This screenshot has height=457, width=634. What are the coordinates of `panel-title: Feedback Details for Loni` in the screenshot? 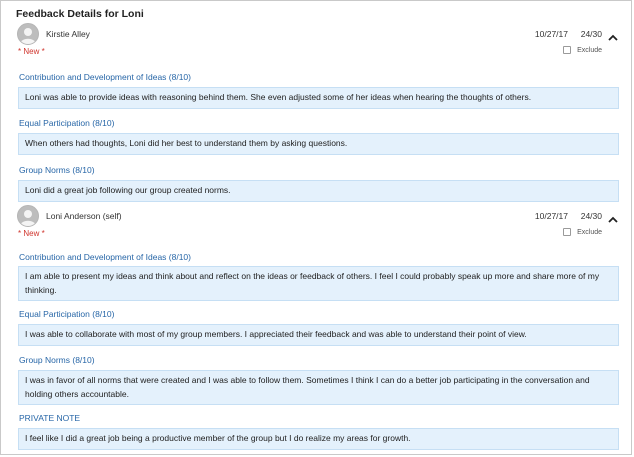 It's located at (80, 14).